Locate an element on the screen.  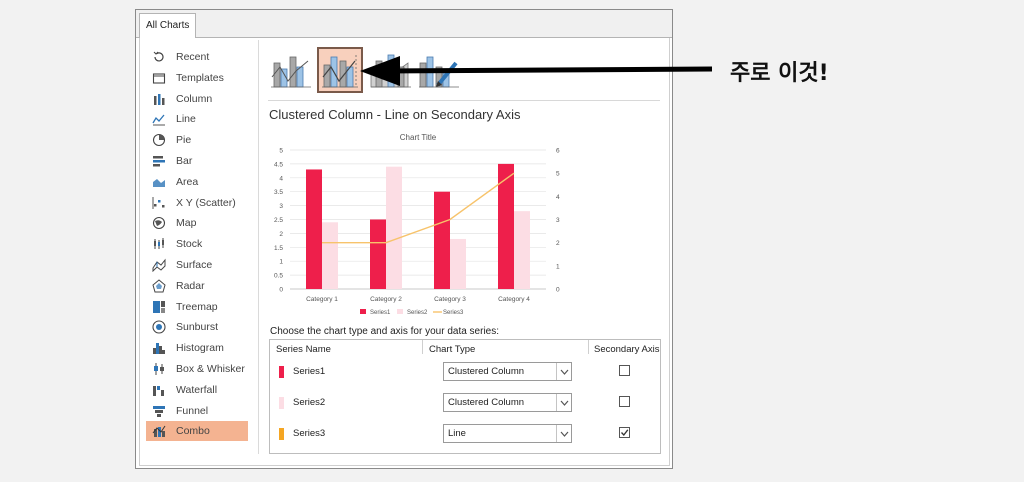
templates-icon is located at coordinates (159, 78).